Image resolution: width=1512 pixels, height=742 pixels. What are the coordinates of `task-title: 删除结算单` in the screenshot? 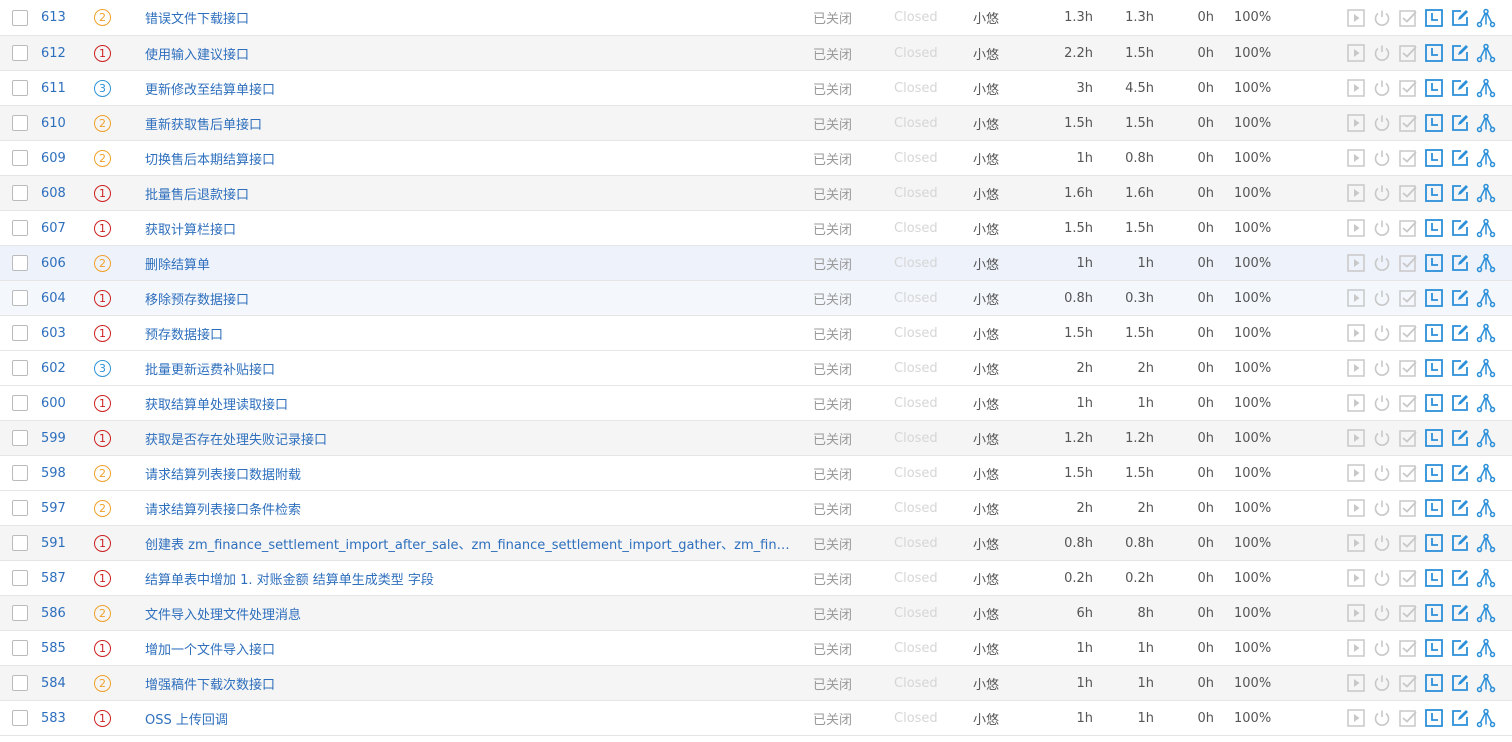 It's located at (177, 263).